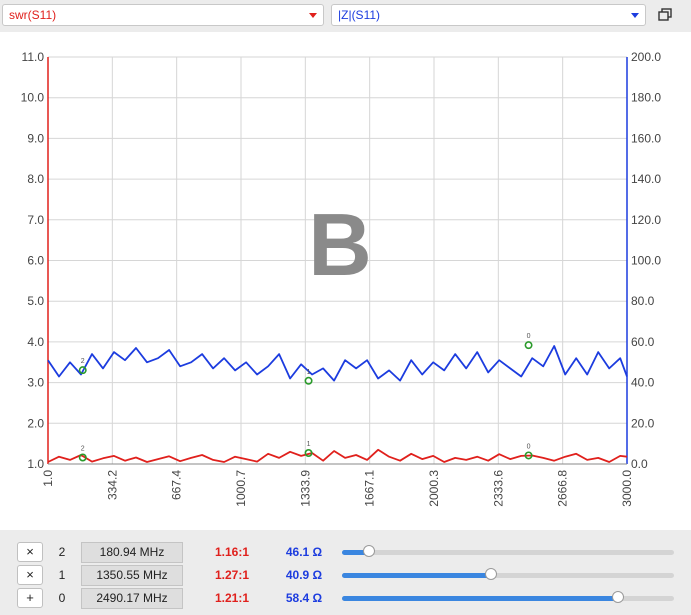  What do you see at coordinates (627, 488) in the screenshot?
I see `x-axis-tick-label: 3000.0` at bounding box center [627, 488].